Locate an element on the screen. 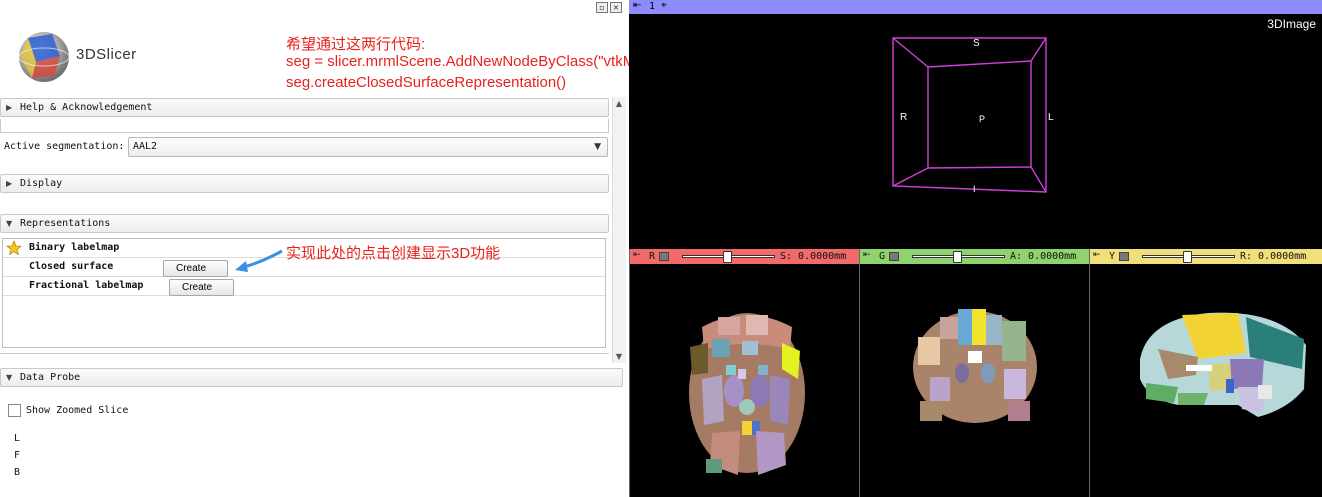  probe-line-b: B is located at coordinates (17, 472).